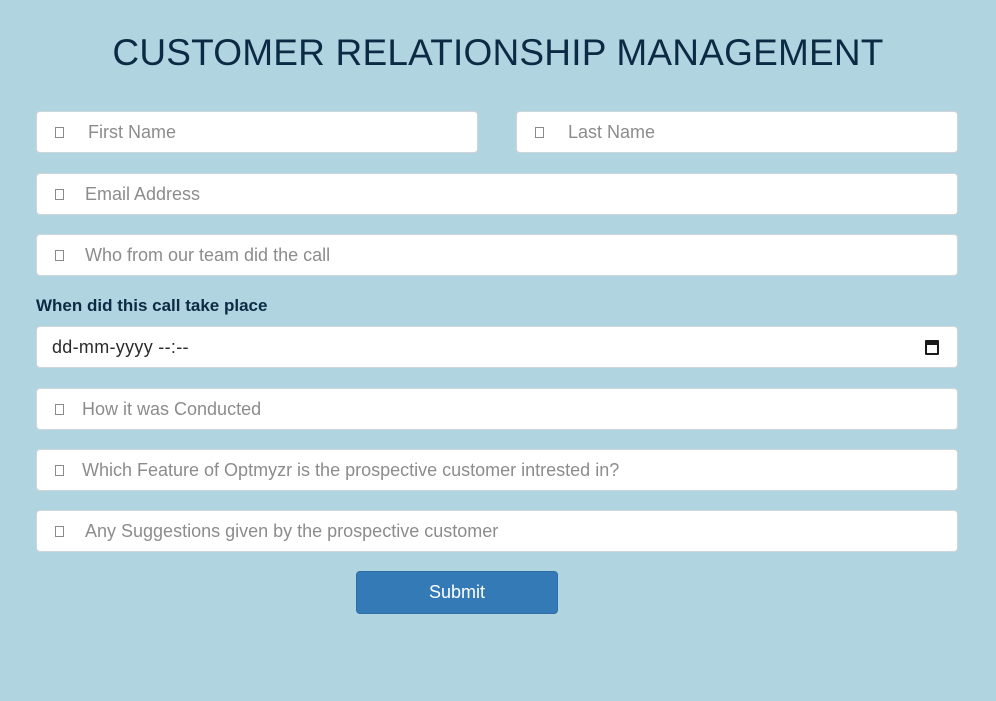 The height and width of the screenshot is (701, 996). What do you see at coordinates (497, 347) in the screenshot?
I see `call-date-input: dd-mm-yyyy --:--` at bounding box center [497, 347].